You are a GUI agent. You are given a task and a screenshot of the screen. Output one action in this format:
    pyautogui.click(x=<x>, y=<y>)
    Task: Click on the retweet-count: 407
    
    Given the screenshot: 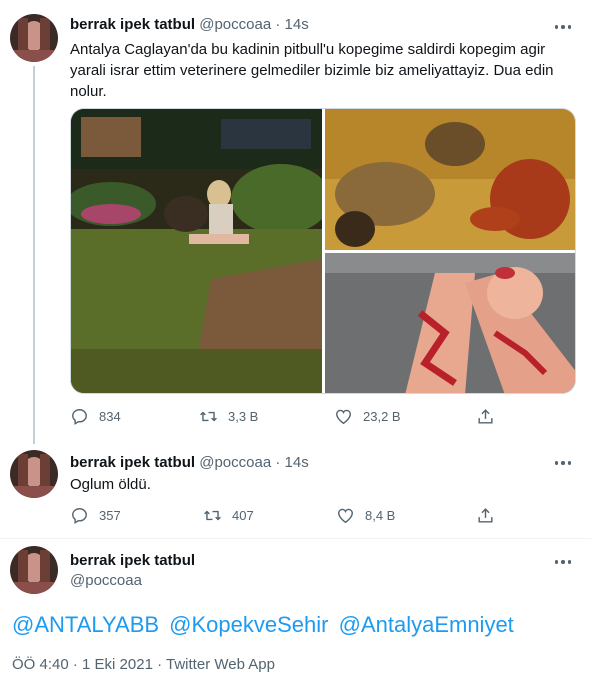 What is the action you would take?
    pyautogui.click(x=243, y=515)
    